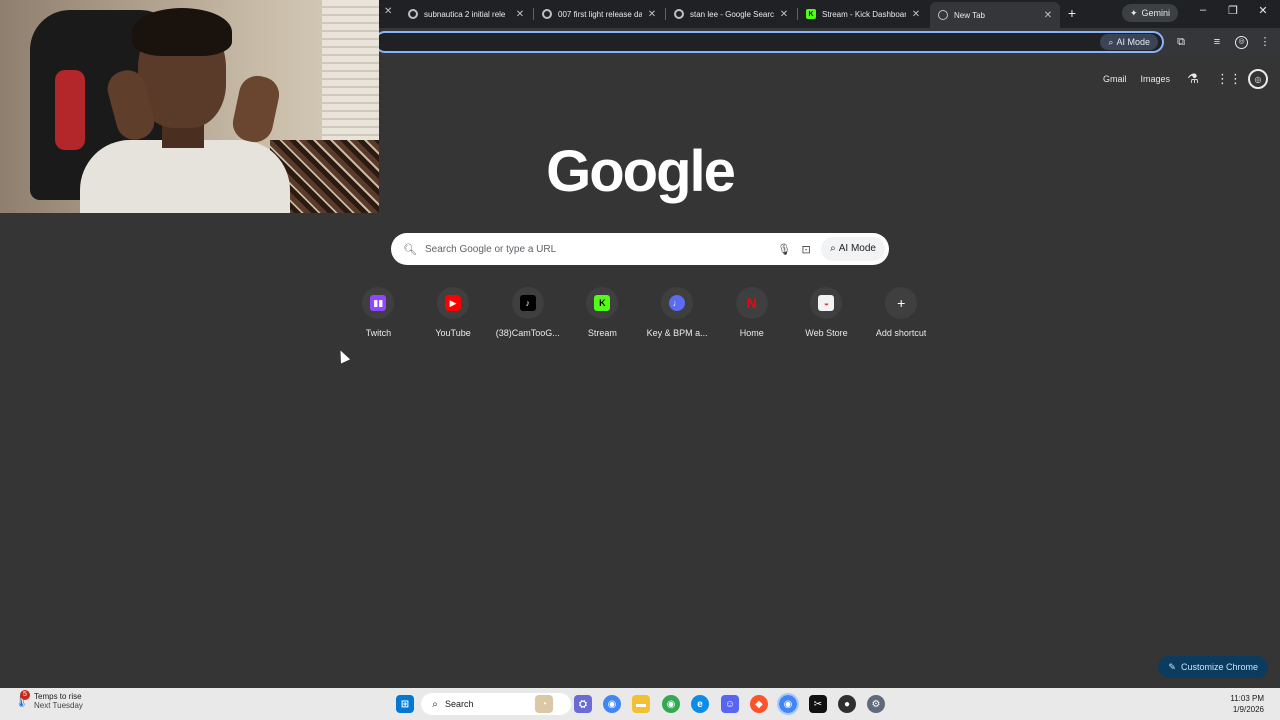  What do you see at coordinates (185, 176) in the screenshot?
I see `webcam-person-shirt` at bounding box center [185, 176].